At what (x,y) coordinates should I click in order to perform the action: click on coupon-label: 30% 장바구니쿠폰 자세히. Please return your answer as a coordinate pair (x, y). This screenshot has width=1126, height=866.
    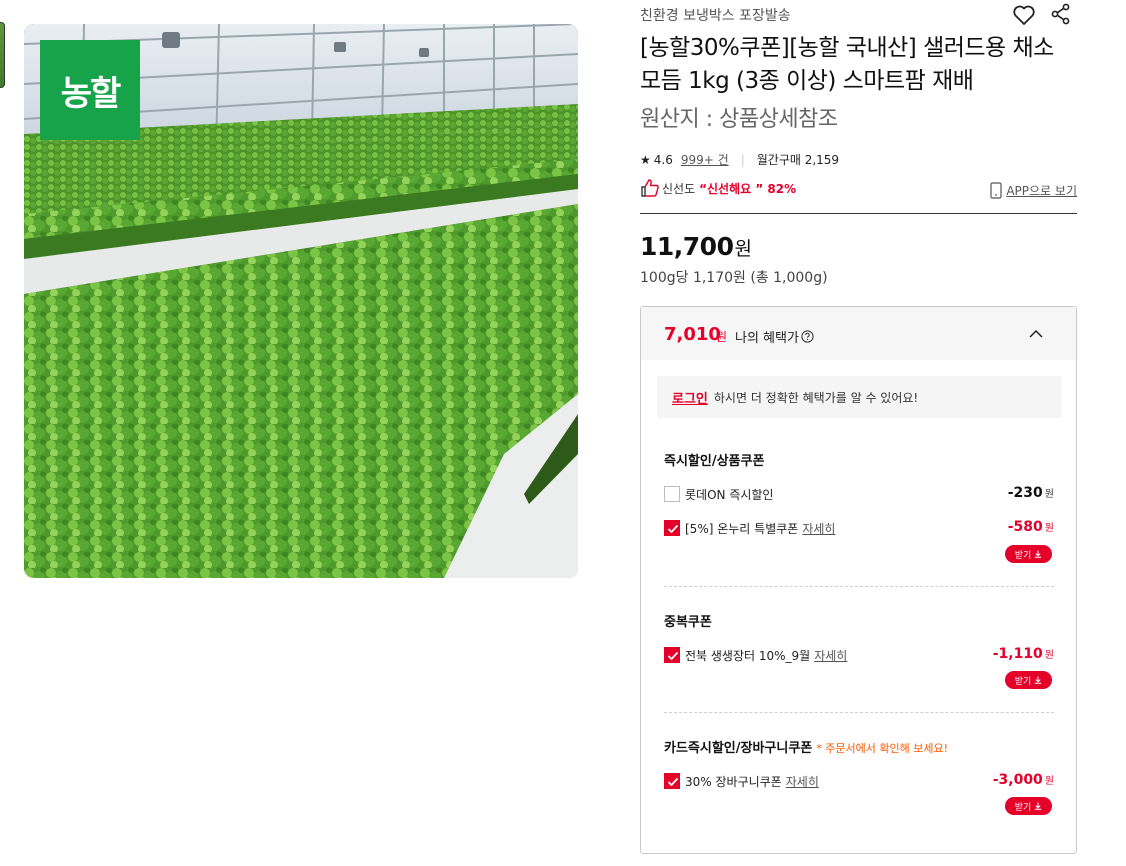
    Looking at the image, I should click on (752, 781).